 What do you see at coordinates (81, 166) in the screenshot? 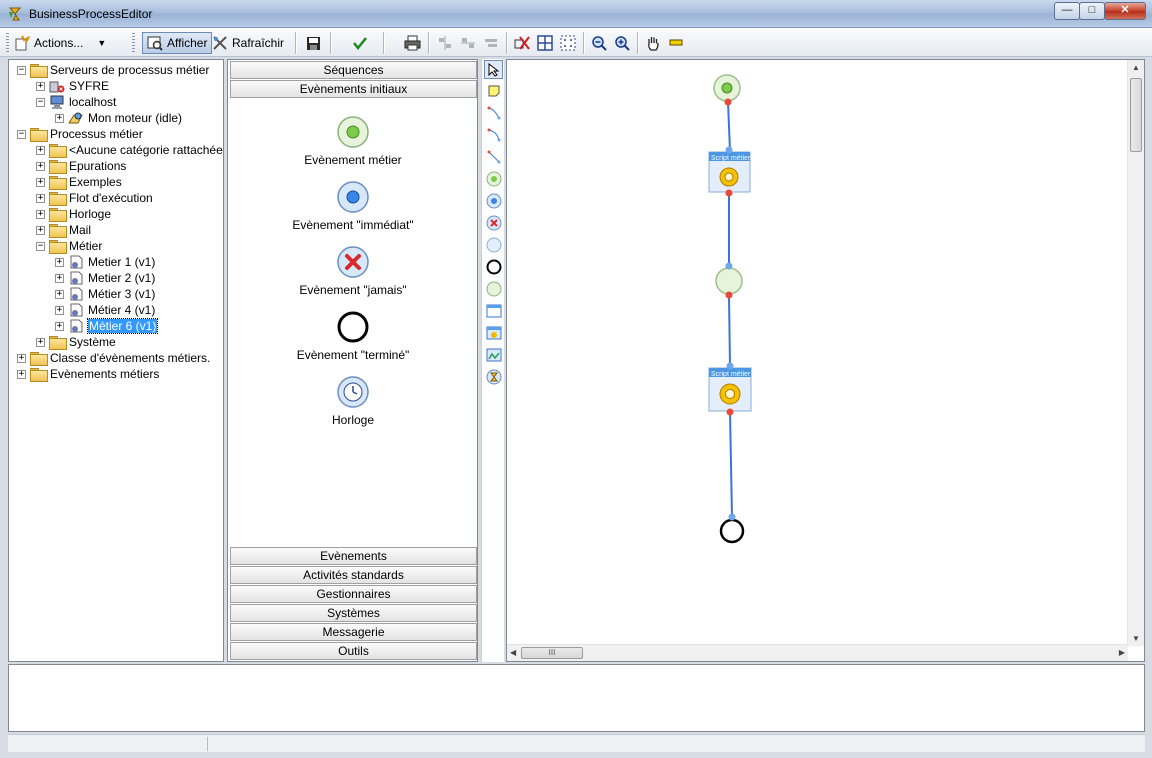
I see `tree-node: + Epurations` at bounding box center [81, 166].